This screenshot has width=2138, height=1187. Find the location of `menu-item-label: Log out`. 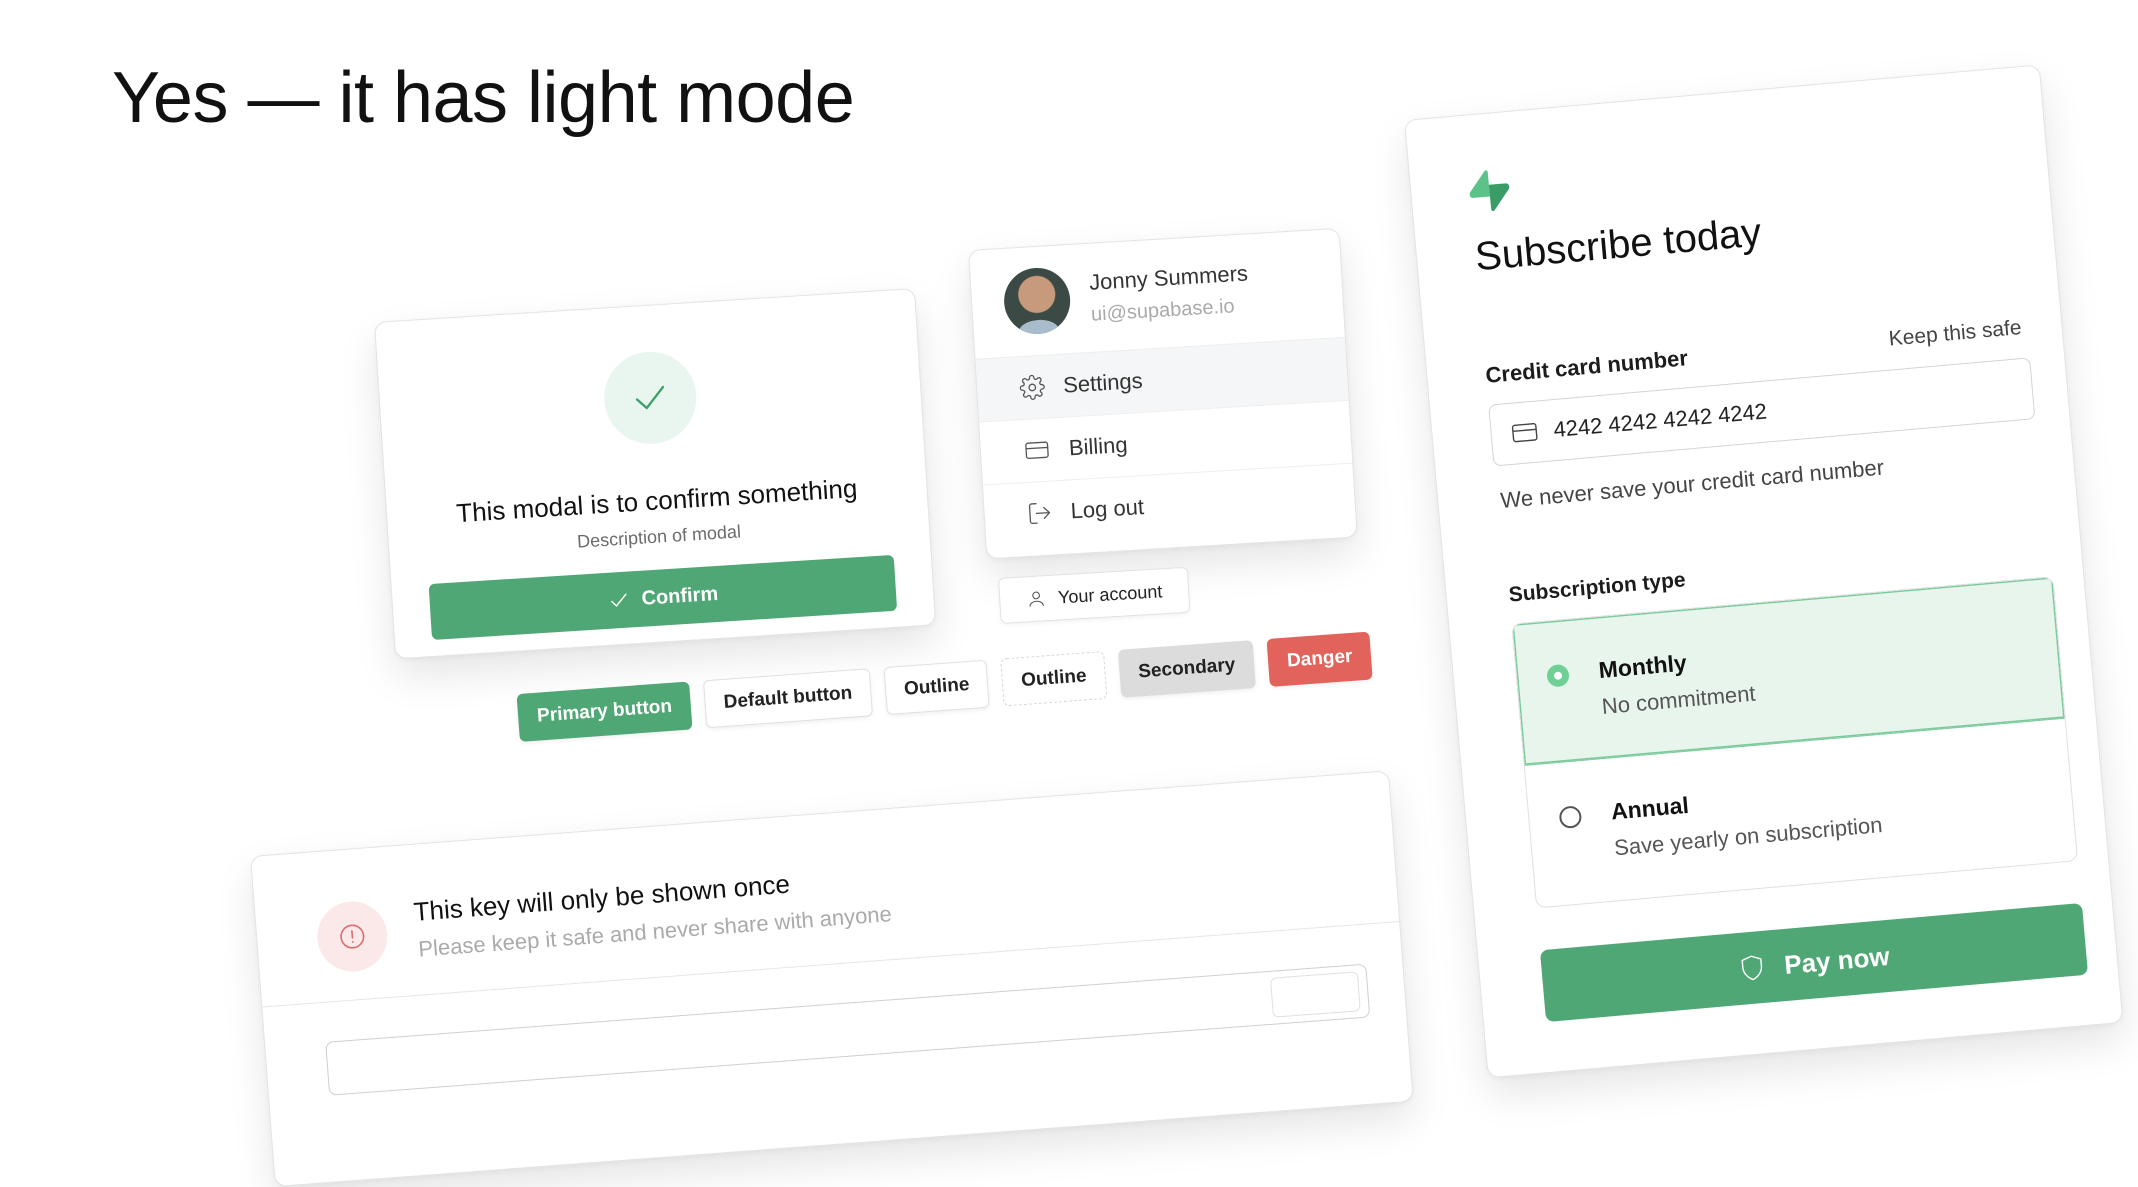

menu-item-label: Log out is located at coordinates (1107, 509).